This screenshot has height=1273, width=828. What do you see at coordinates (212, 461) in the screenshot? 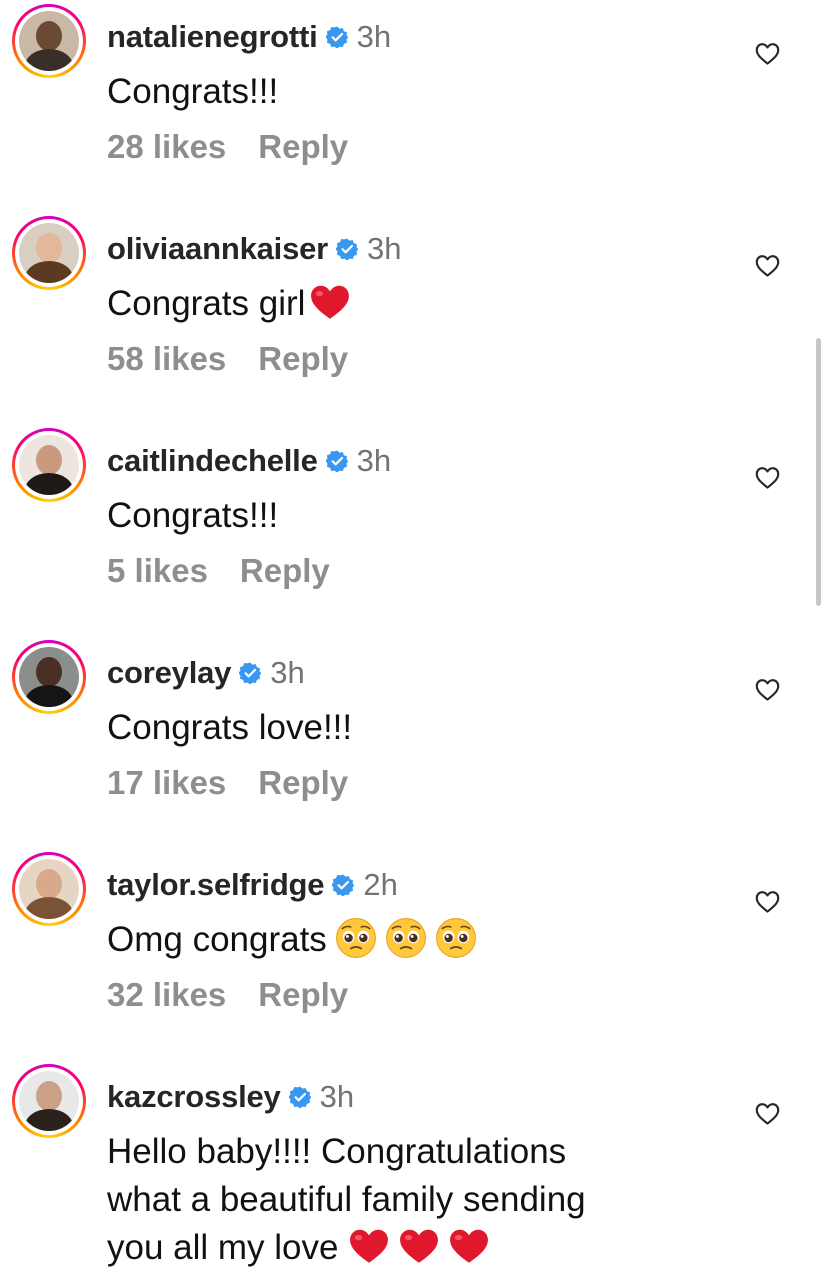
I see `comment-username: caitlindechelle` at bounding box center [212, 461].